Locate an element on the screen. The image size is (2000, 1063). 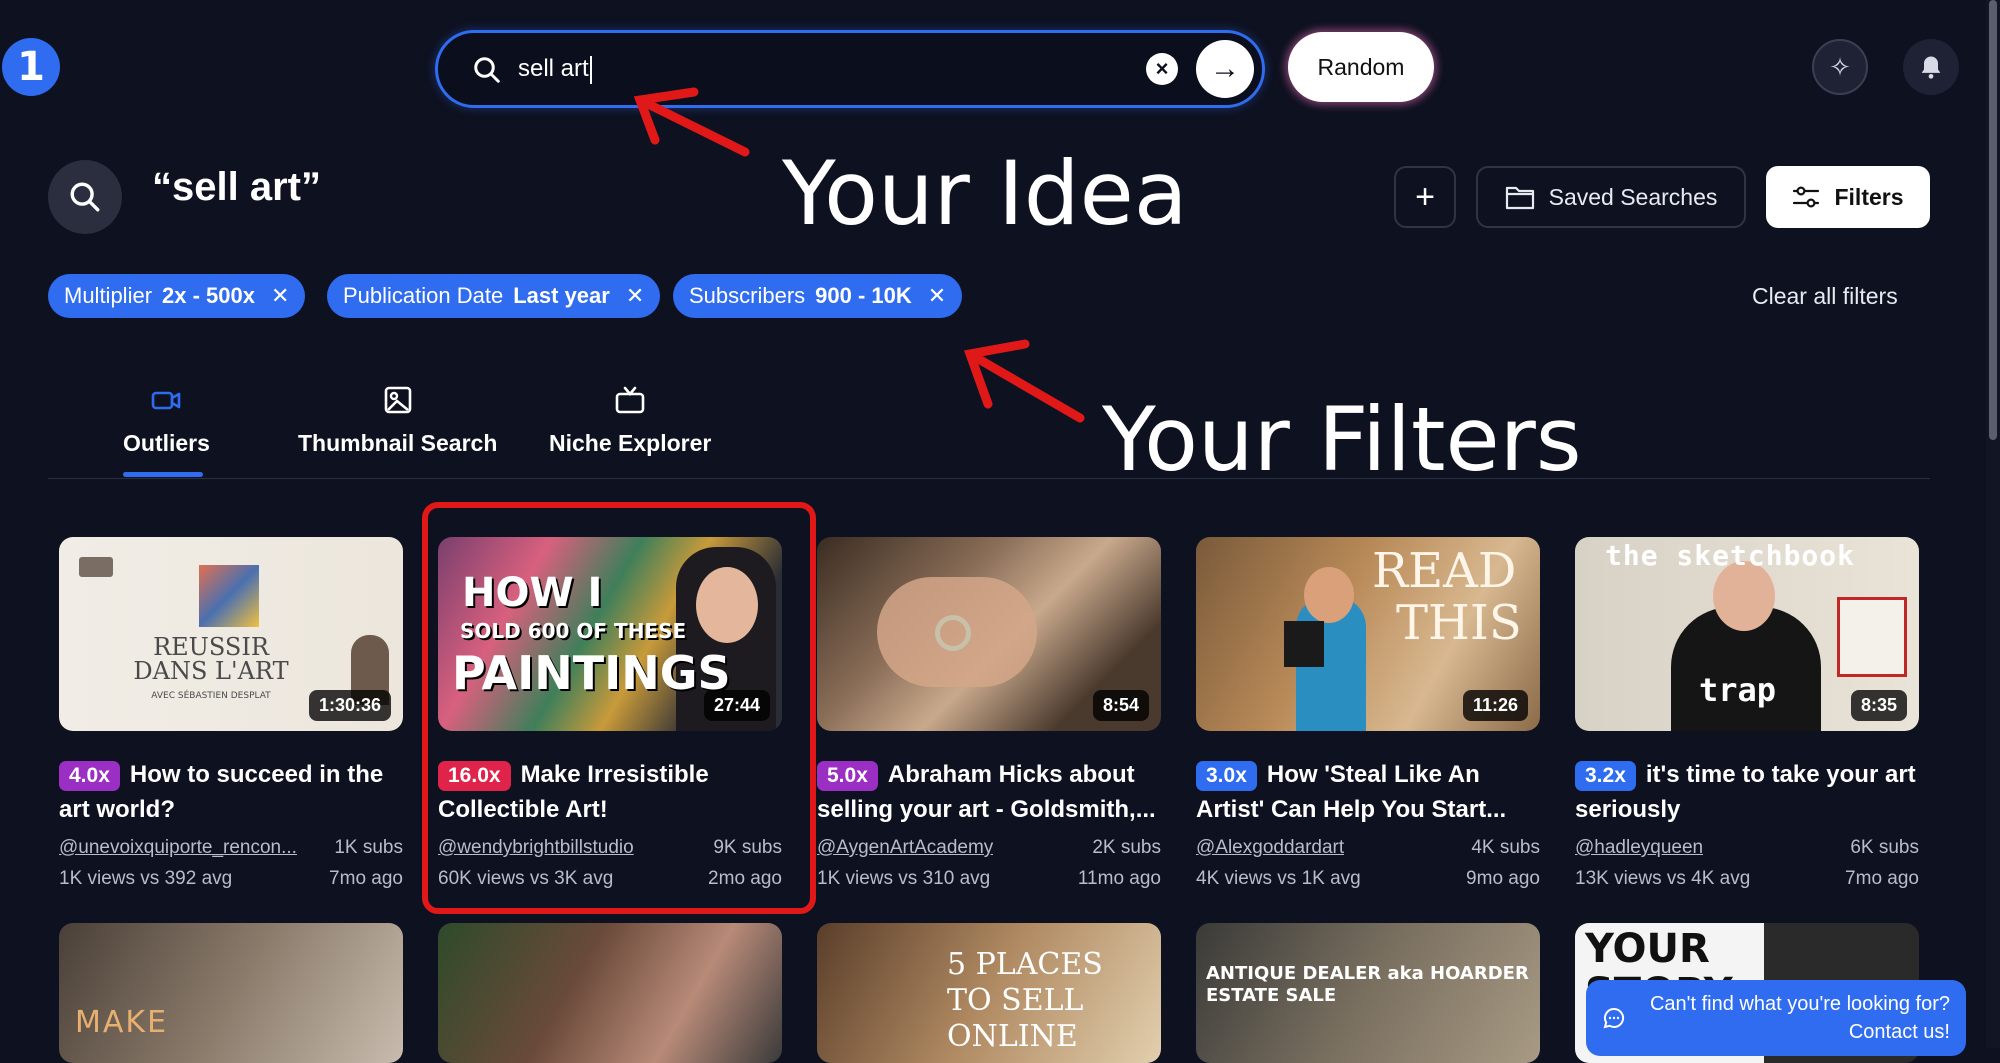
clear-all-filters-link: Clear all filters is located at coordinates (1825, 296).